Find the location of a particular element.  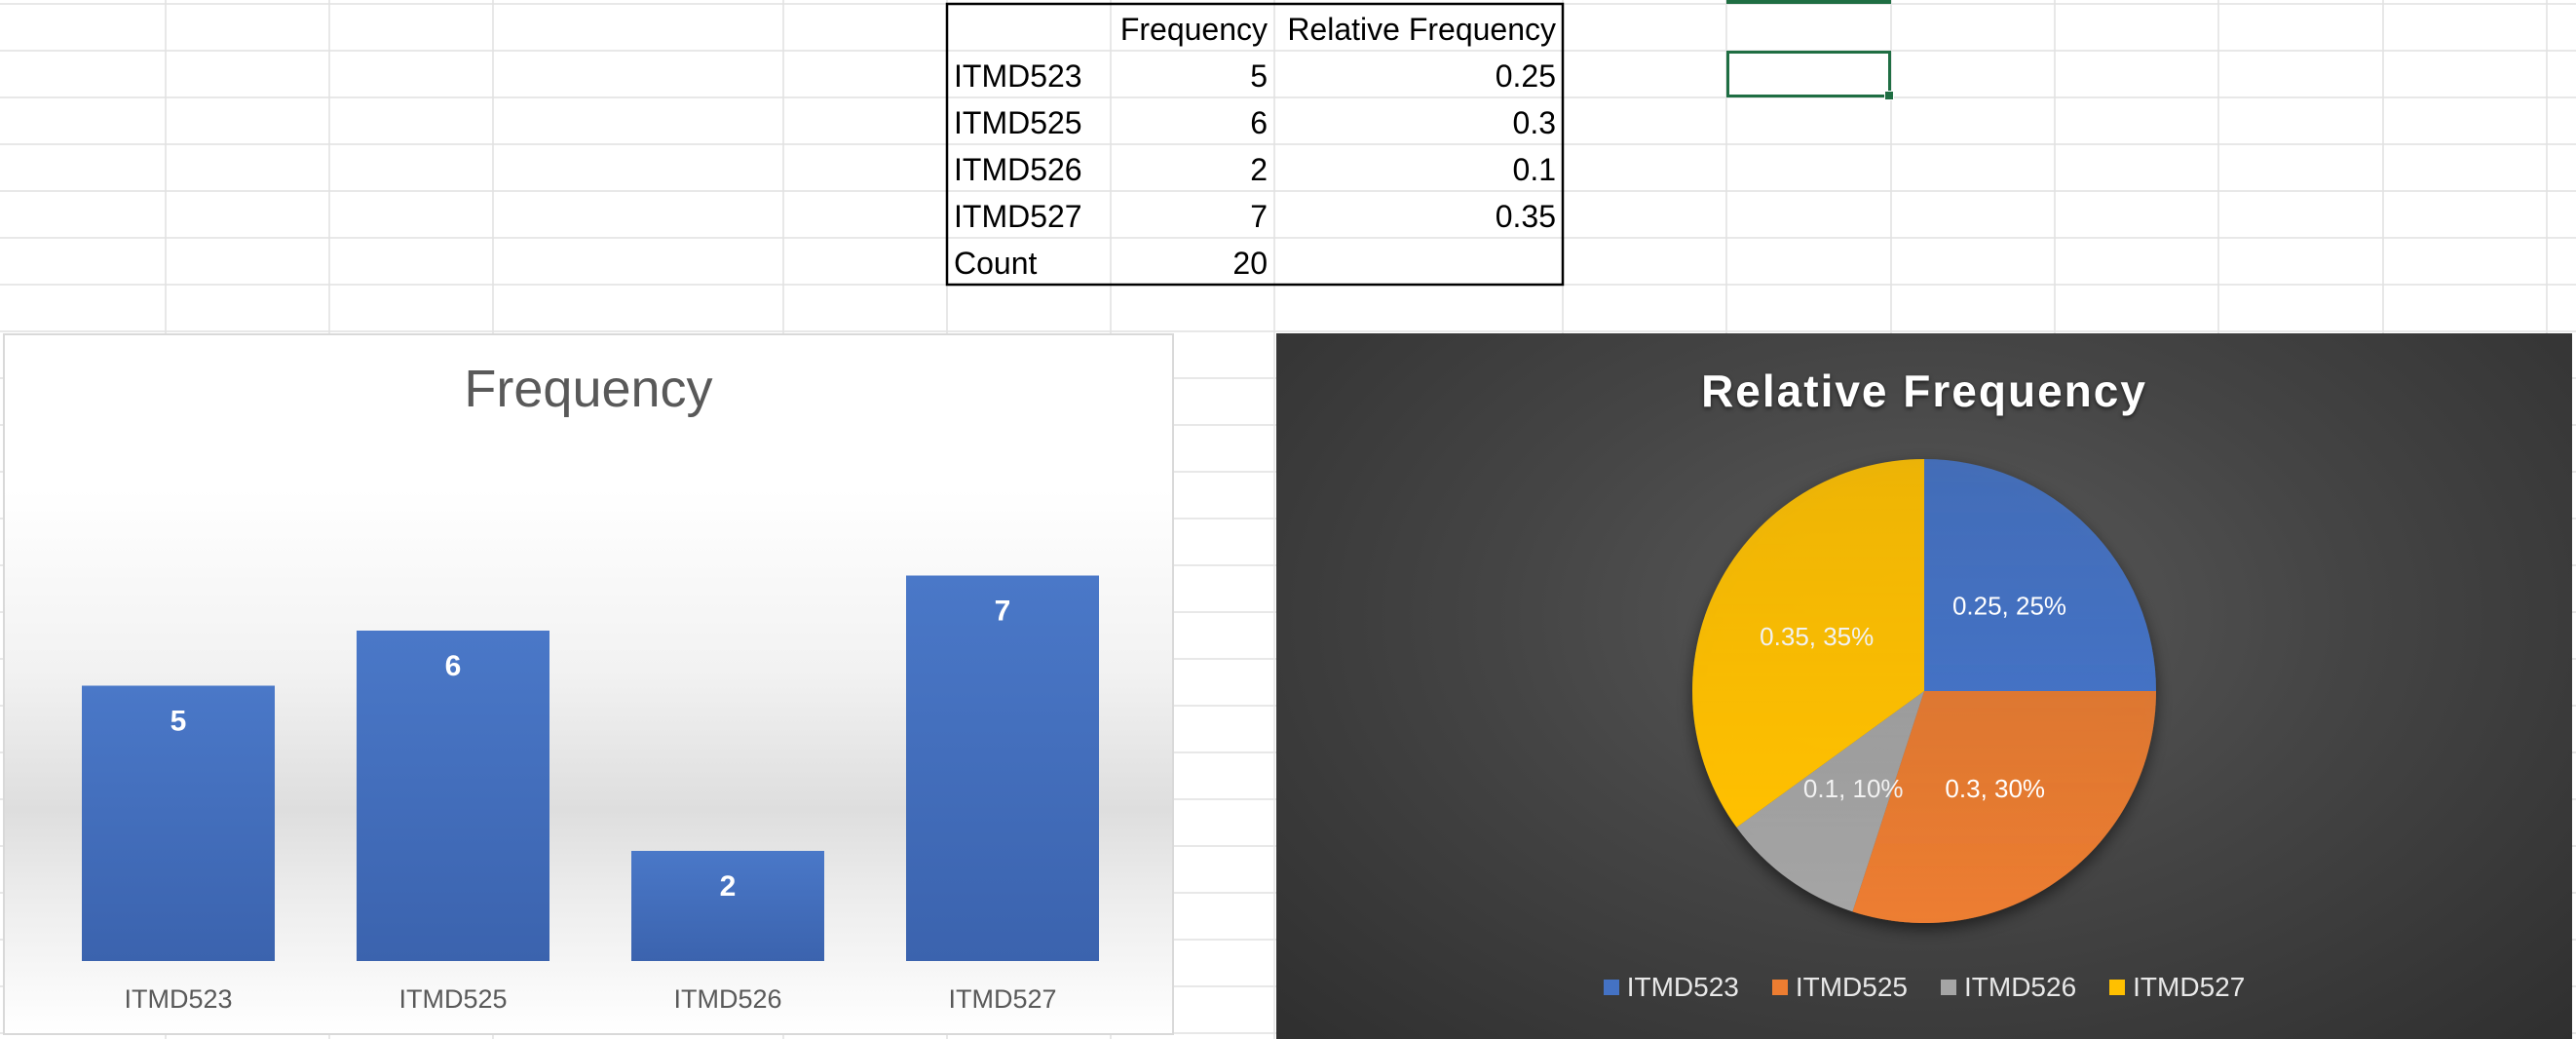

pie-chart-plot: 0.25, 25% 0.3, 30% 0.1, 10% 0.35, 35% is located at coordinates (1924, 691).